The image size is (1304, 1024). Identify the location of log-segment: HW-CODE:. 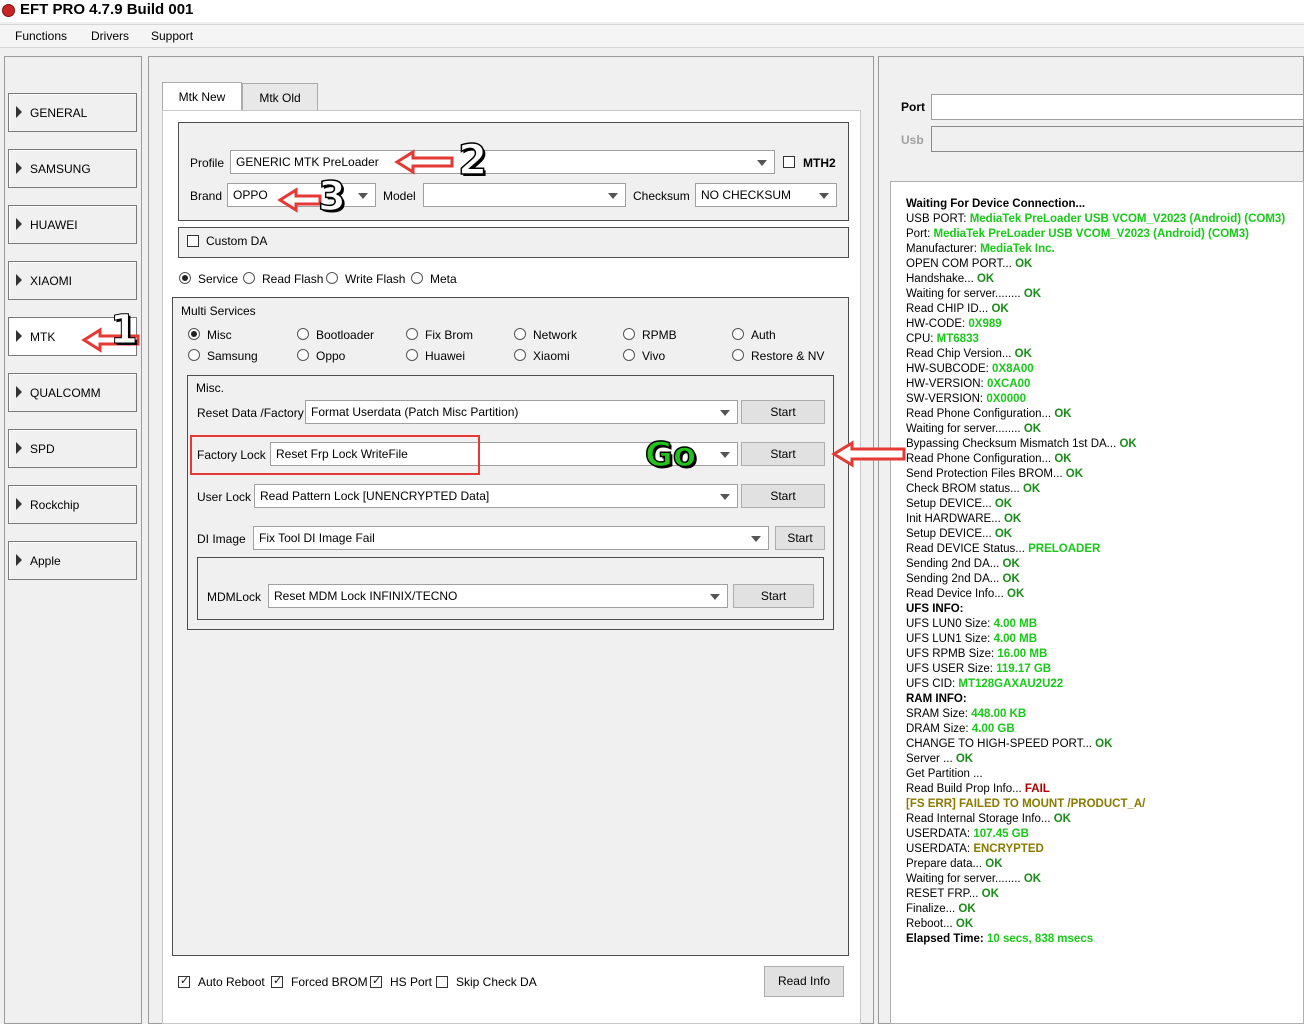
(937, 324).